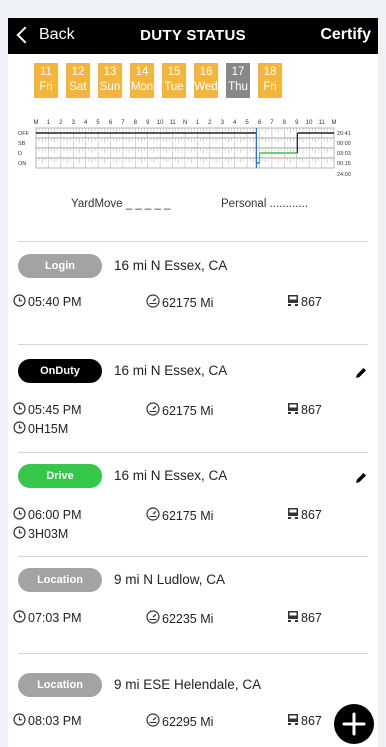 This screenshot has height=747, width=386. What do you see at coordinates (321, 123) in the screenshot?
I see `hour-tick-label: 11` at bounding box center [321, 123].